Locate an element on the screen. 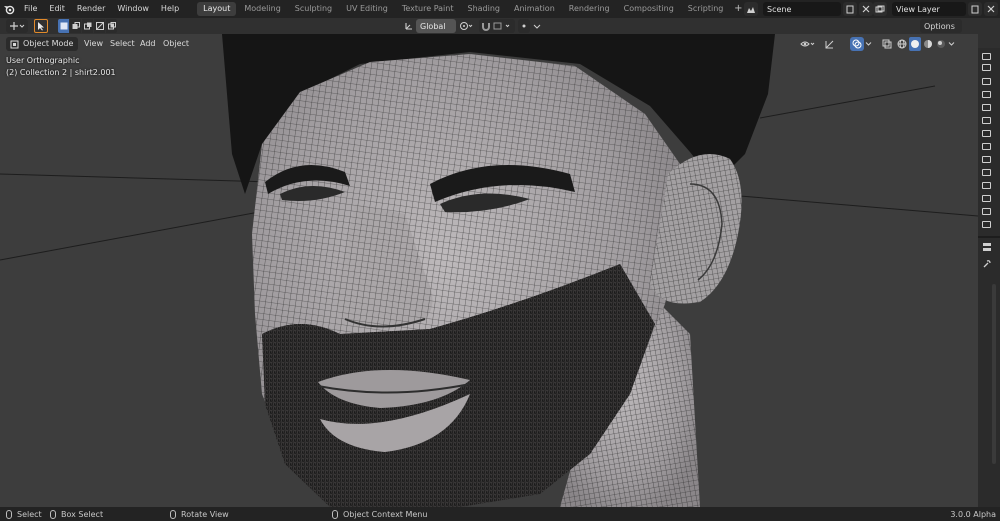 This screenshot has height=521, width=1000. menu-window: Window is located at coordinates (133, 9).